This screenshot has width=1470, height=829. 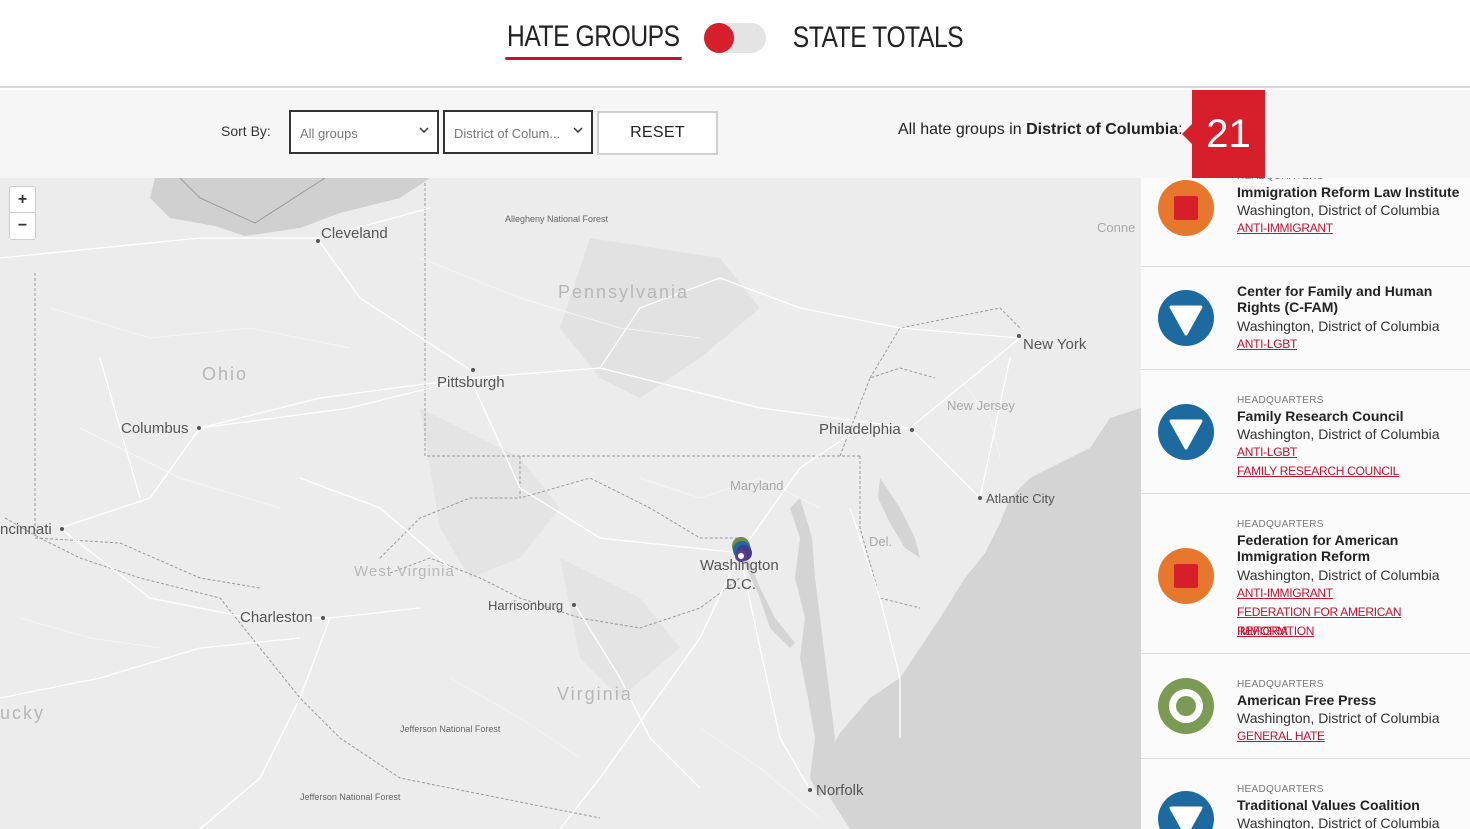 I want to click on group-count-label: All hate groups in District of Columbia:, so click(x=1040, y=130).